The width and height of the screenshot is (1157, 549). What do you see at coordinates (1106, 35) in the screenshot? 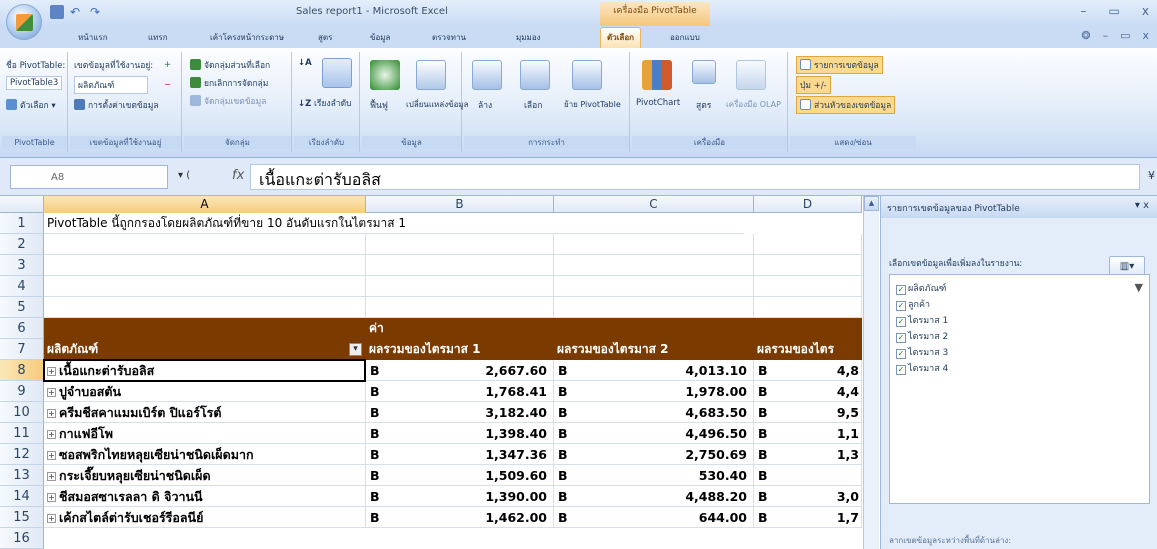
I see `ribbon-minimize-button: –` at bounding box center [1106, 35].